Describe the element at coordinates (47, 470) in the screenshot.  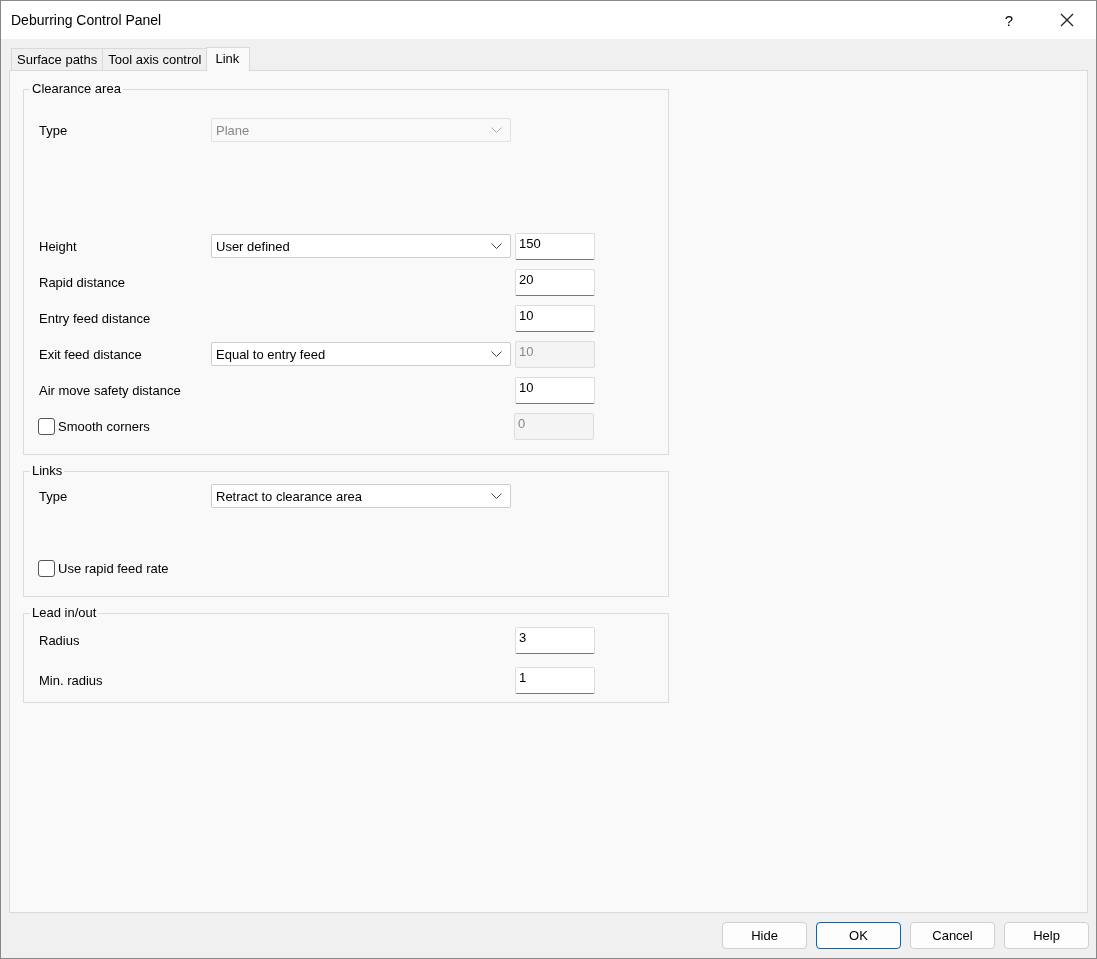
I see `group-title: Links` at that location.